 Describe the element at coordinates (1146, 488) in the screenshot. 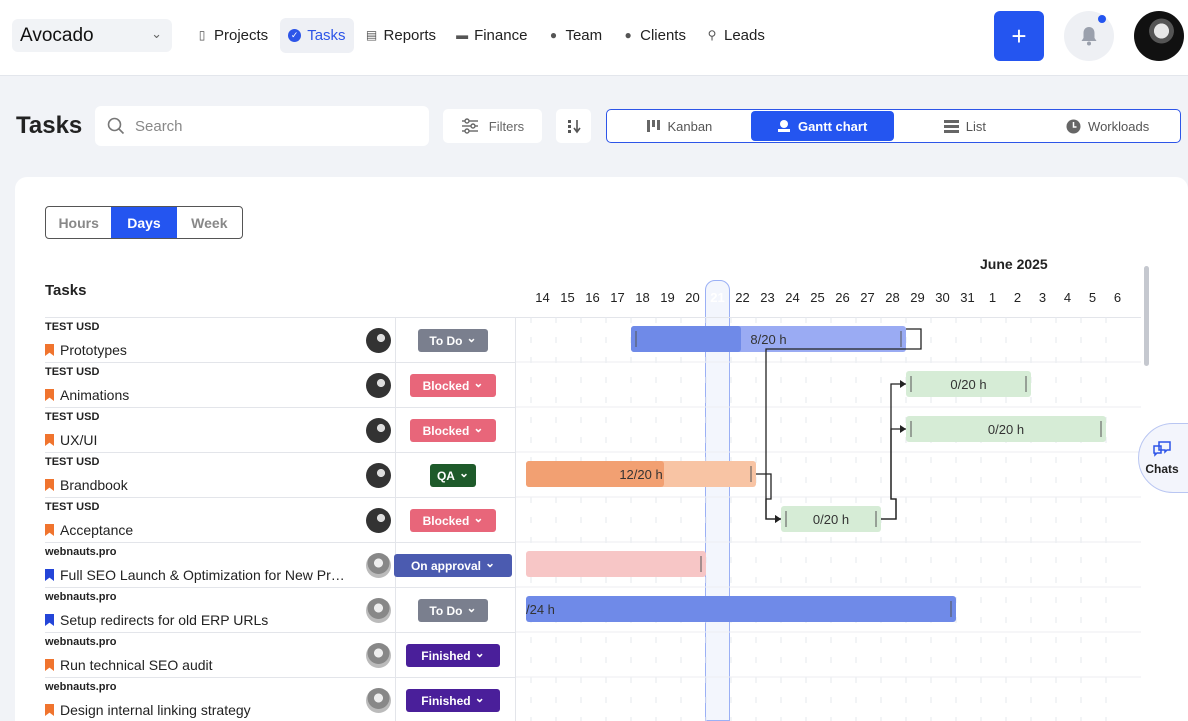

I see `vertical-scrollbar` at that location.